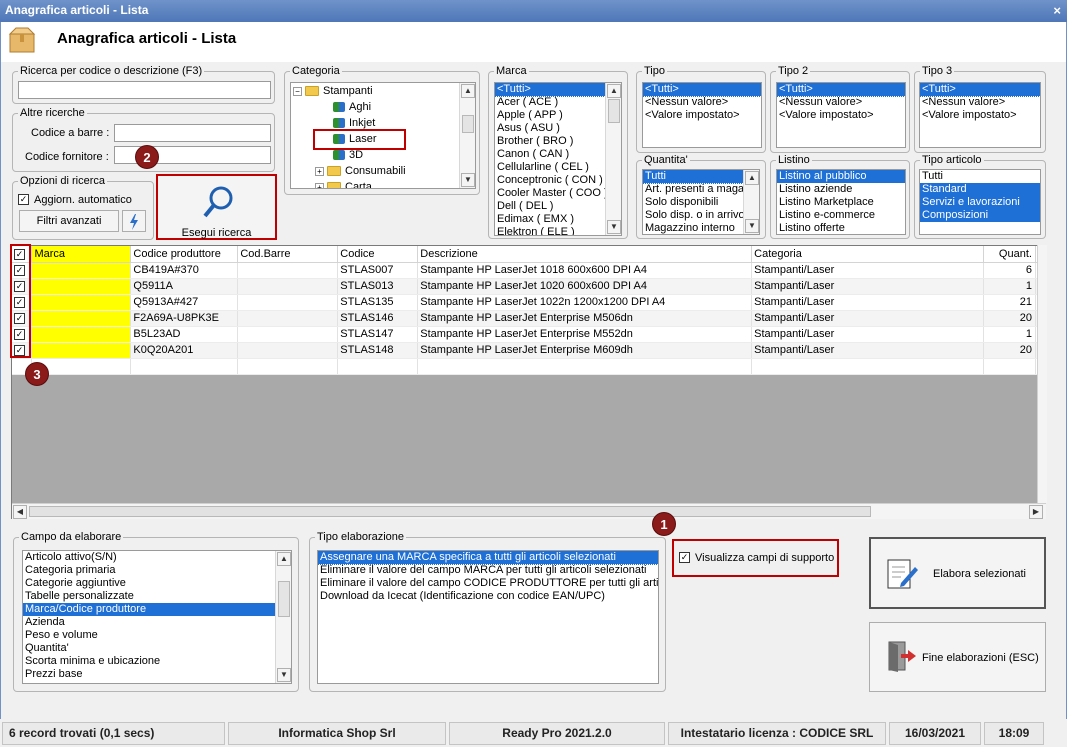 Image resolution: width=1067 pixels, height=747 pixels. What do you see at coordinates (558, 115) in the screenshot?
I see `marca-item: Apple ( APP )` at bounding box center [558, 115].